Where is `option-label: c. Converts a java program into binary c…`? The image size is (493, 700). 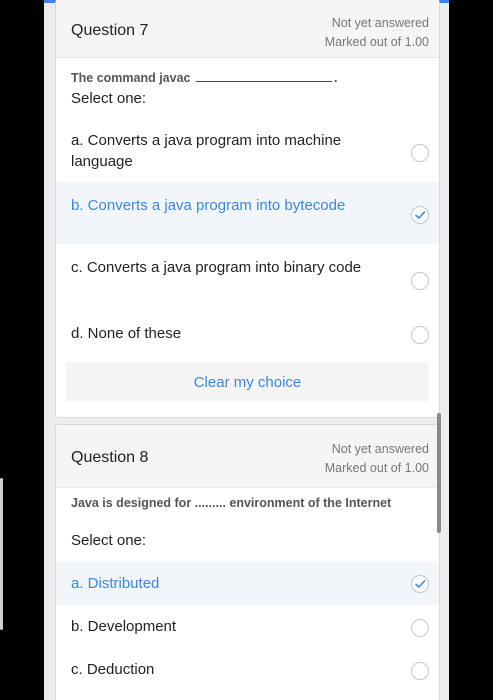
option-label: c. Converts a java program into binary c… is located at coordinates (216, 267).